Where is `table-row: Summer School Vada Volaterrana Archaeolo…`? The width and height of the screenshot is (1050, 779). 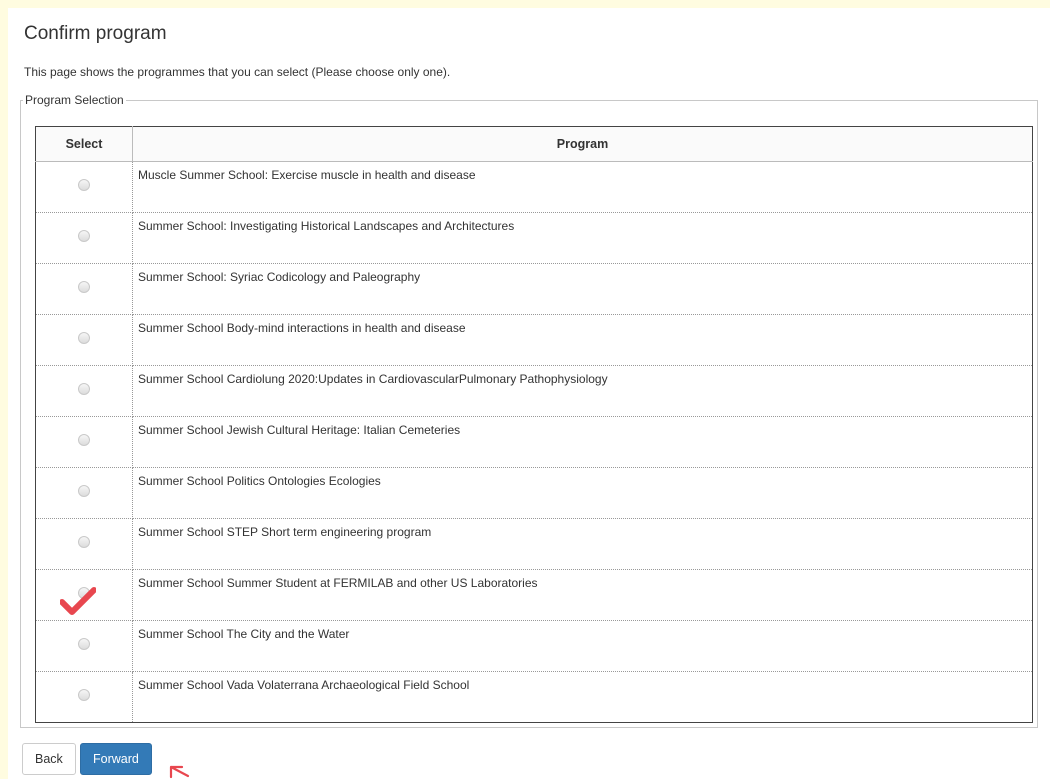
table-row: Summer School Vada Volaterrana Archaeolo… is located at coordinates (534, 697).